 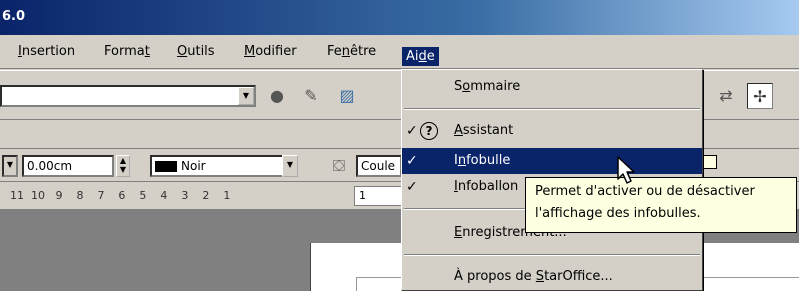 I want to click on help-icon: ?, so click(x=429, y=131).